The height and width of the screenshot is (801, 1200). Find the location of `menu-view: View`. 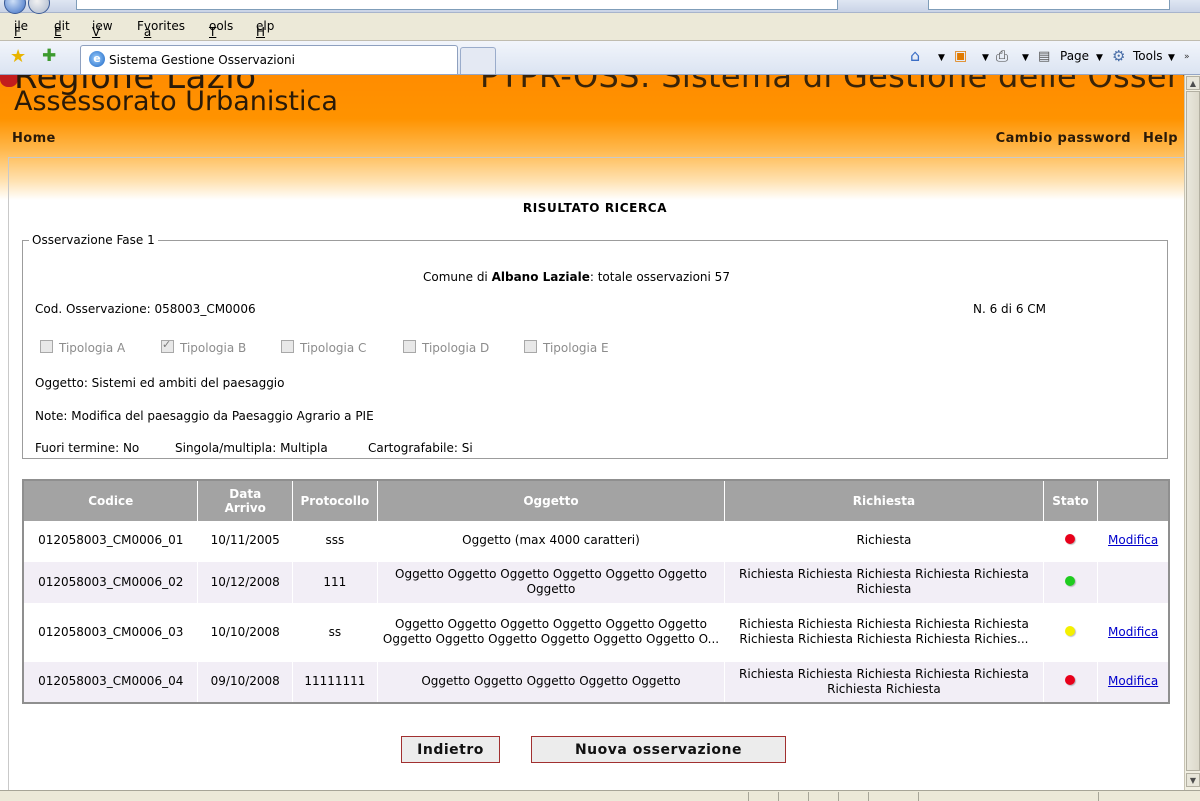

menu-view: View is located at coordinates (102, 29).